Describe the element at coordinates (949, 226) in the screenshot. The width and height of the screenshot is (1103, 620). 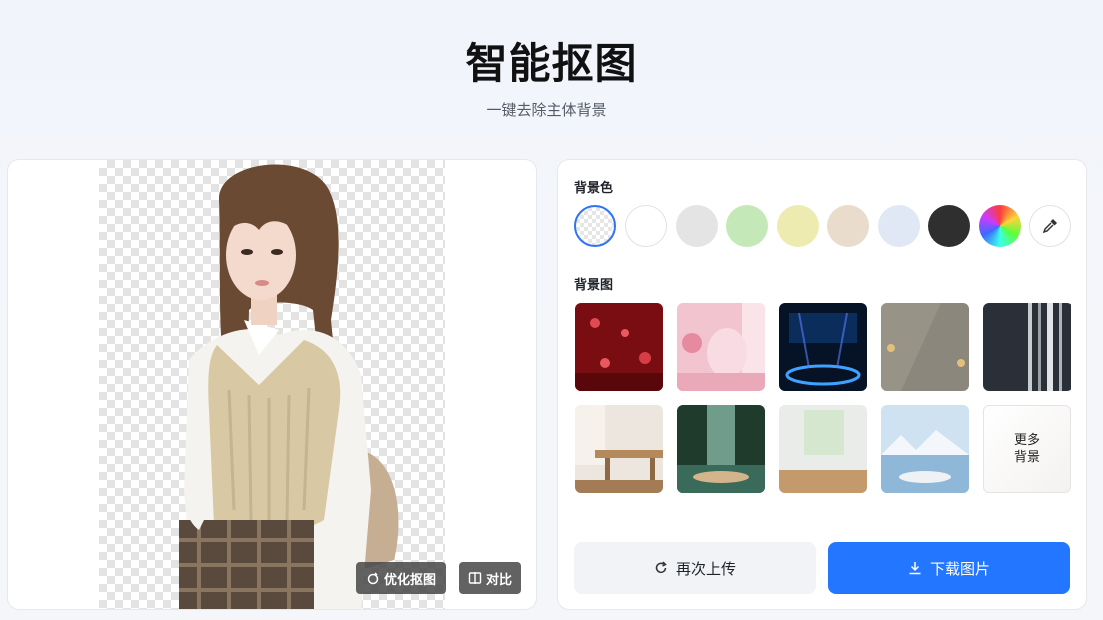
I see `swatch-dark-gray` at that location.